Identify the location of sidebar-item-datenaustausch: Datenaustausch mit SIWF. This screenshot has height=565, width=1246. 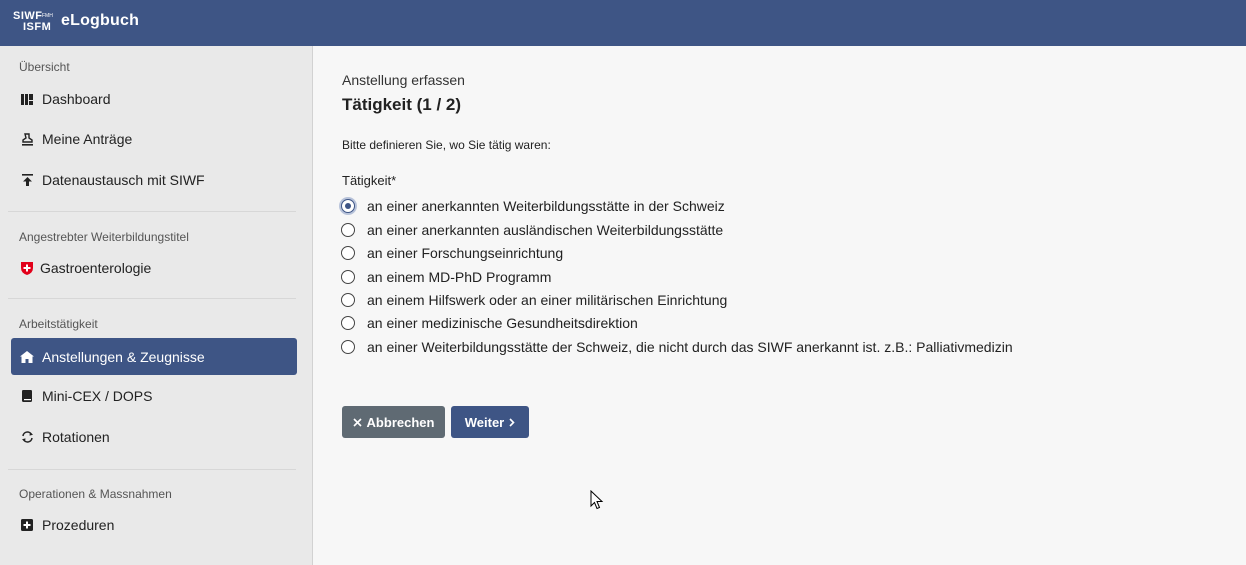
(154, 180).